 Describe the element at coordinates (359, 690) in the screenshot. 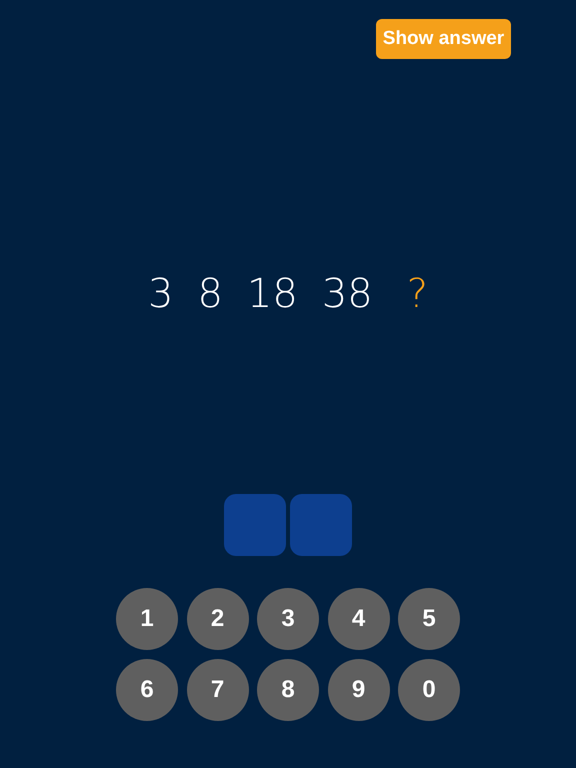

I see `digit-key: 9` at that location.